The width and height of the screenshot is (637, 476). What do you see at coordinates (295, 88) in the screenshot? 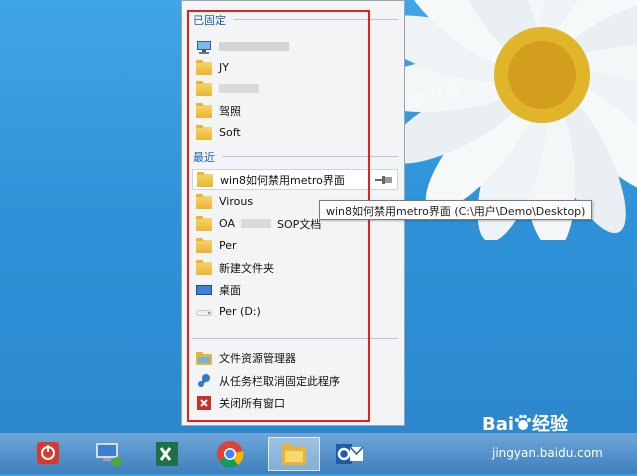
I see `pinned-item-redacted` at bounding box center [295, 88].